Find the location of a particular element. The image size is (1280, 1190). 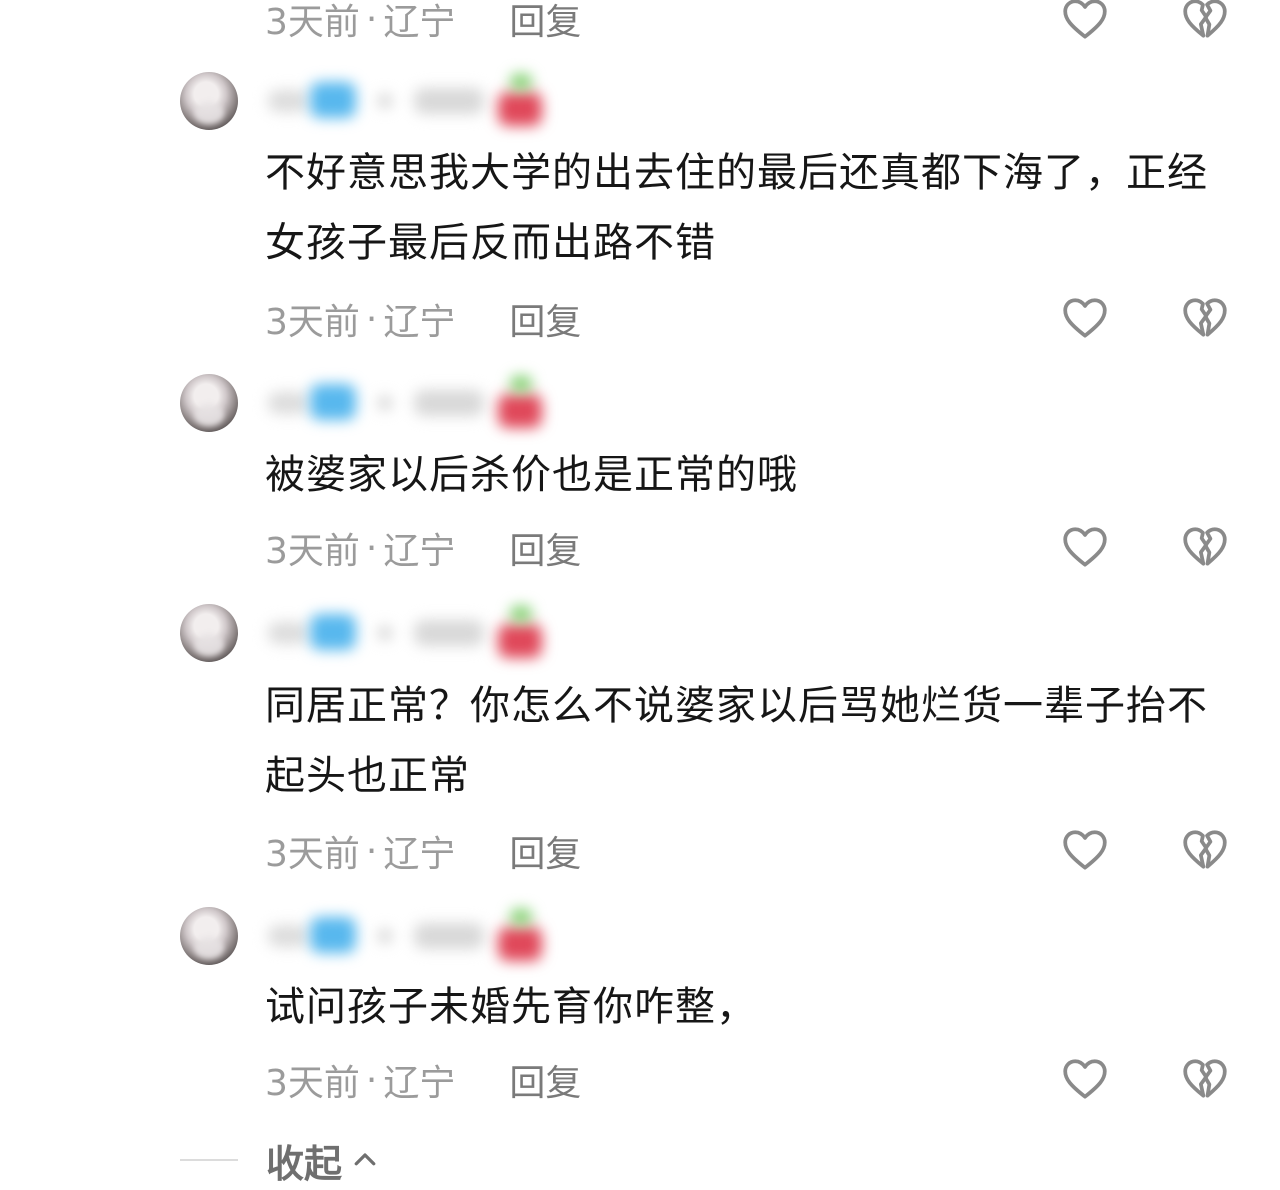

collapse-label: 收起 is located at coordinates (304, 1163).